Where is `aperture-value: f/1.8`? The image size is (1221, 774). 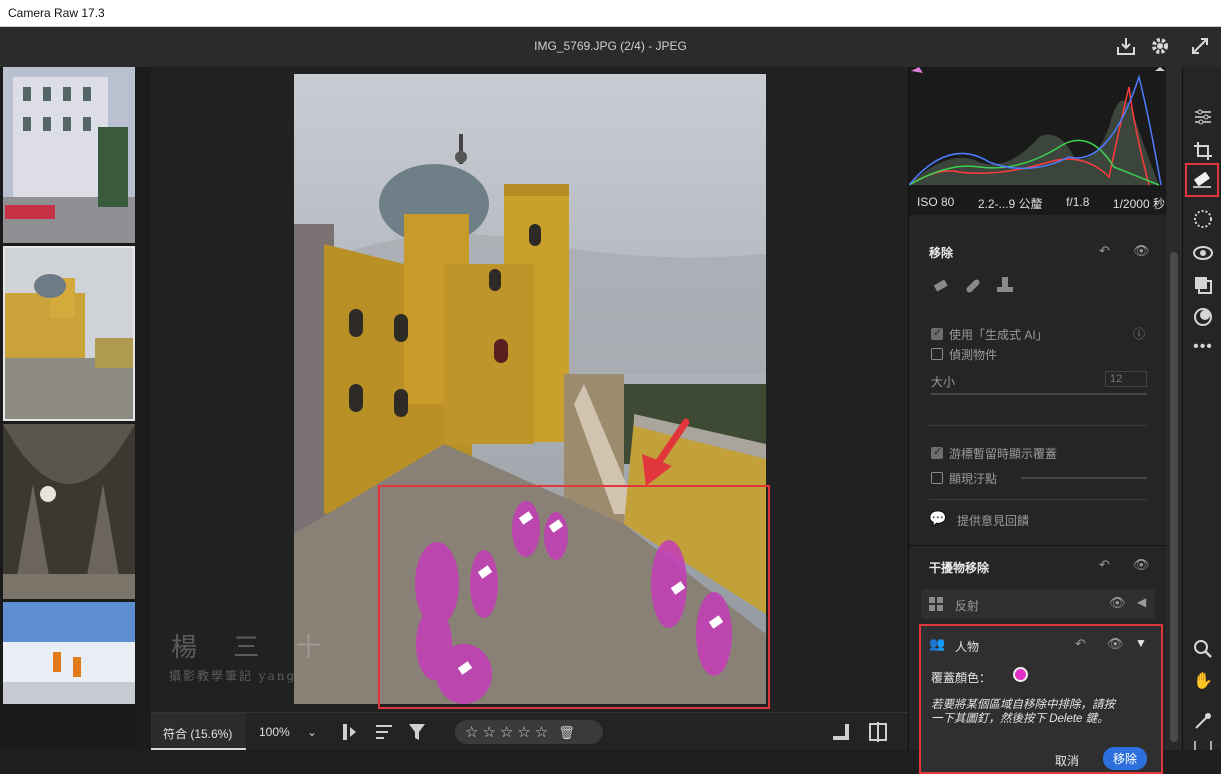
aperture-value: f/1.8 is located at coordinates (1078, 202).